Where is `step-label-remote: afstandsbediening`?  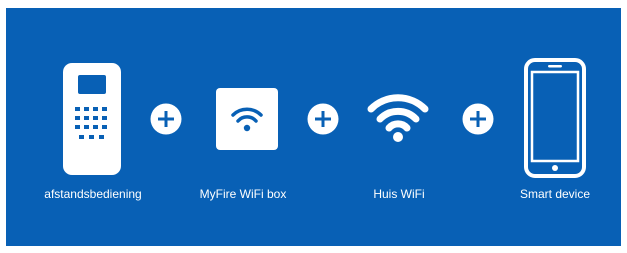
step-label-remote: afstandsbediening is located at coordinates (93, 194).